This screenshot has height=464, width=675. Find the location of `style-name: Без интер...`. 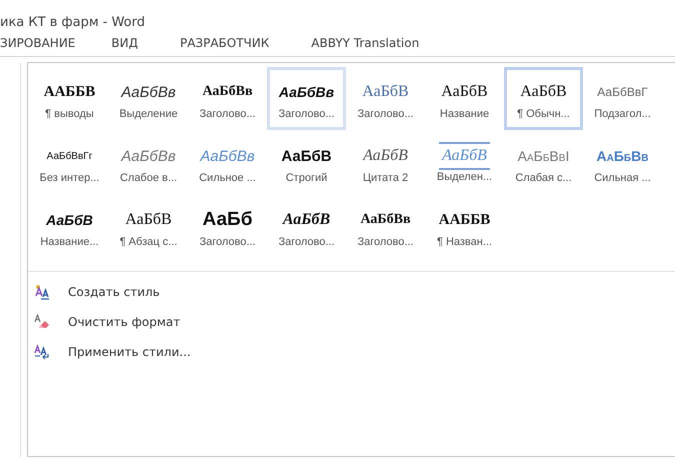

style-name: Без интер... is located at coordinates (70, 178).